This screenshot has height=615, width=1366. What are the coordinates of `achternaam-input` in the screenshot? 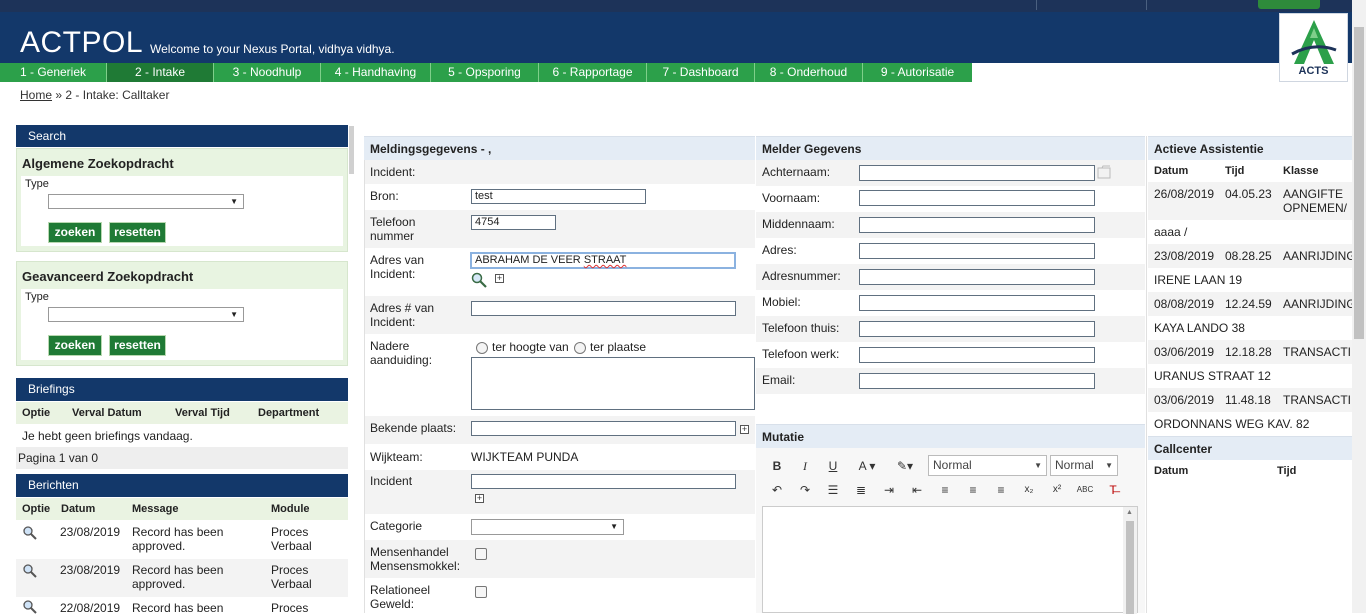 It's located at (977, 173).